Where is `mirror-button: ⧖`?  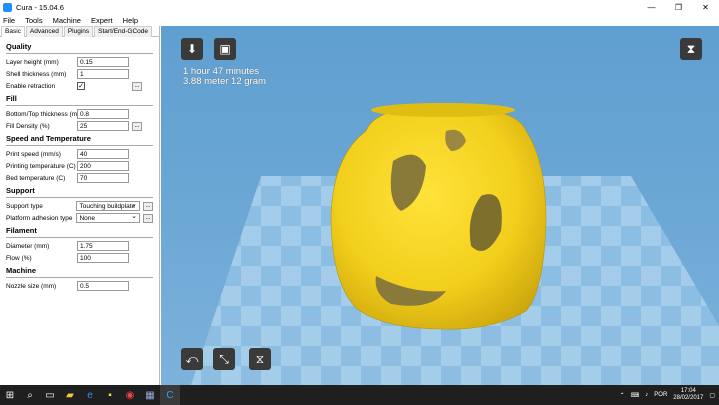
mirror-button: ⧖ is located at coordinates (260, 359).